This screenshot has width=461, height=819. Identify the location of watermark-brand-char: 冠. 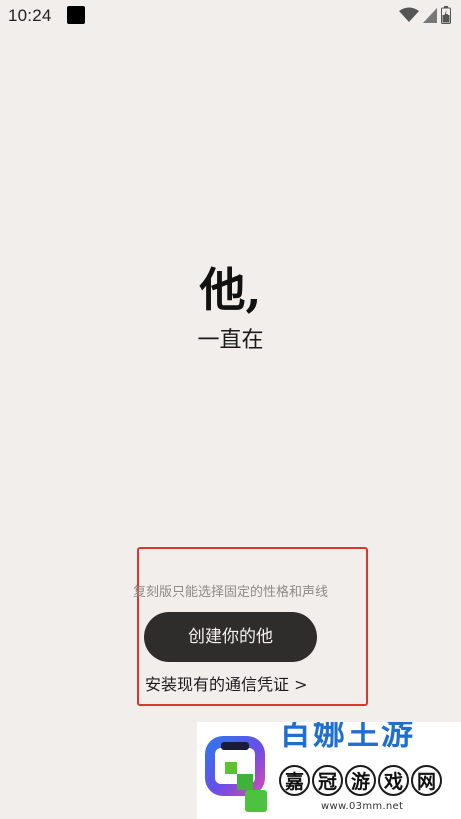
(327, 780).